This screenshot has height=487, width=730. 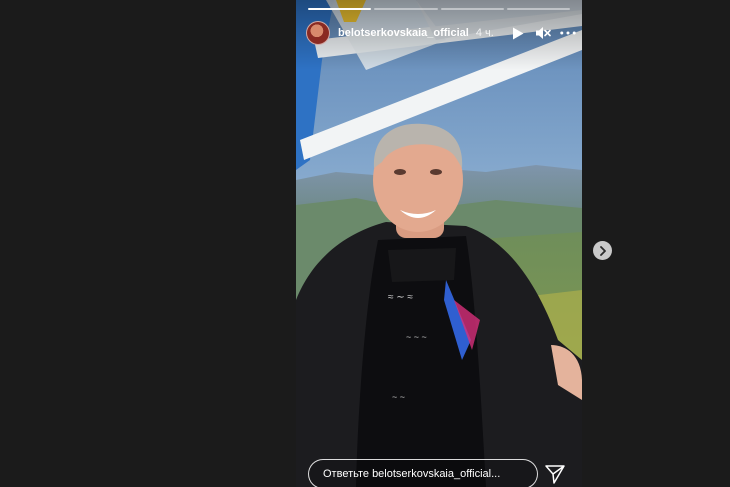 I want to click on story-progress-bar, so click(x=439, y=9).